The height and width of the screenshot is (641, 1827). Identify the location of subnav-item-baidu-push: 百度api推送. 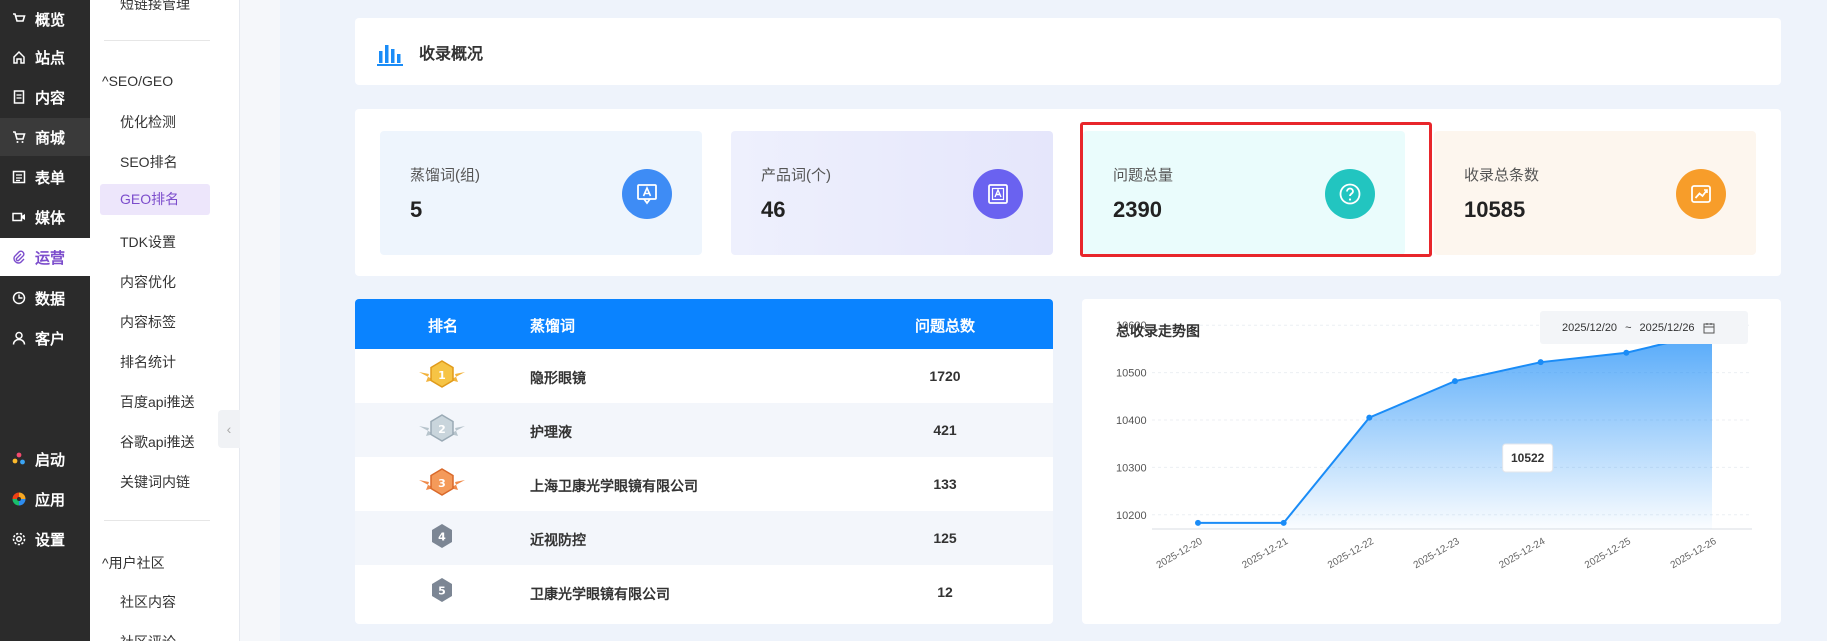
(157, 402).